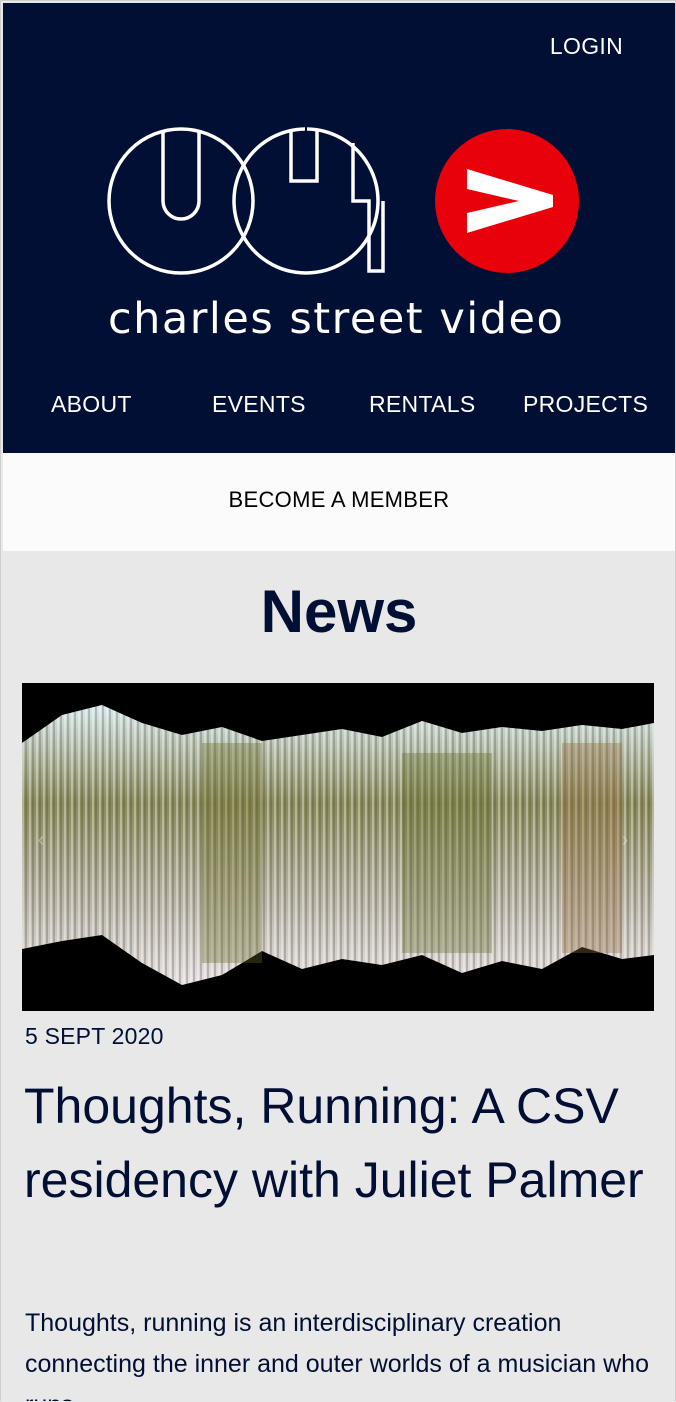  Describe the element at coordinates (181, 176) in the screenshot. I see `logo-ring-1-key` at that location.